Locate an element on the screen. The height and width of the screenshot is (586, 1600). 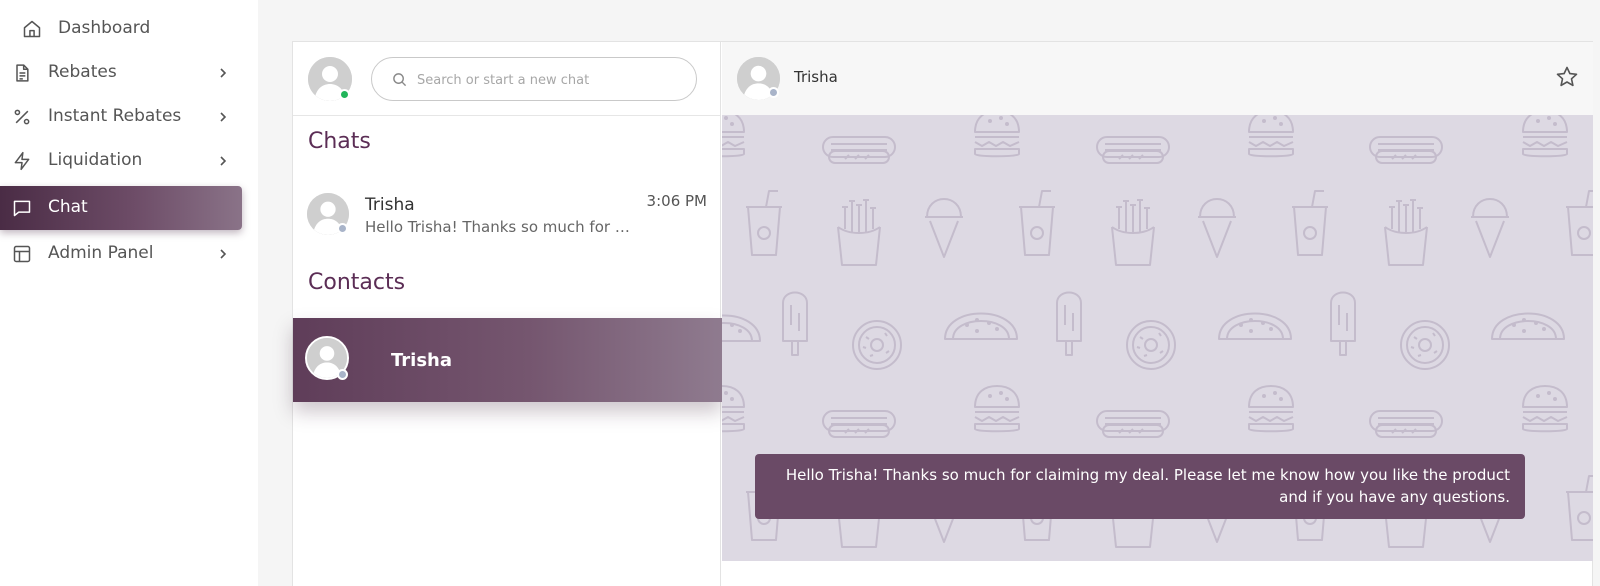
online-status-dot is located at coordinates (344, 94).